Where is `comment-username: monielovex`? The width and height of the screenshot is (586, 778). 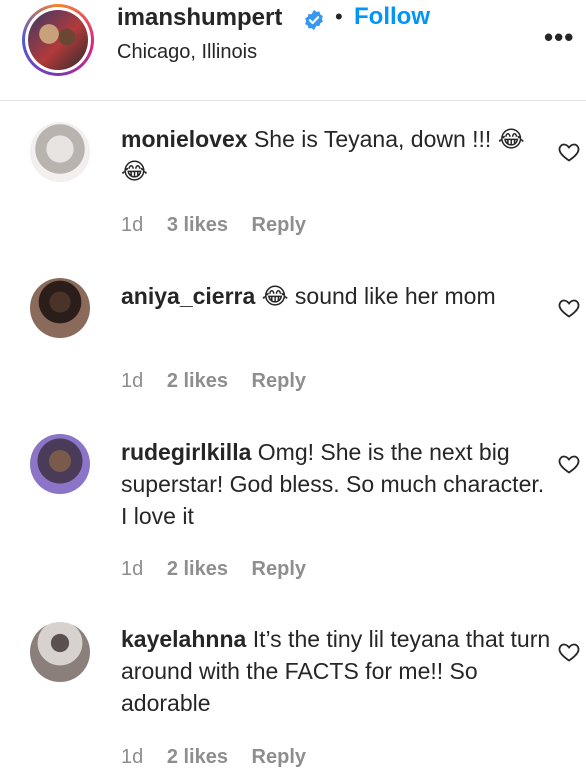
comment-username: monielovex is located at coordinates (184, 139).